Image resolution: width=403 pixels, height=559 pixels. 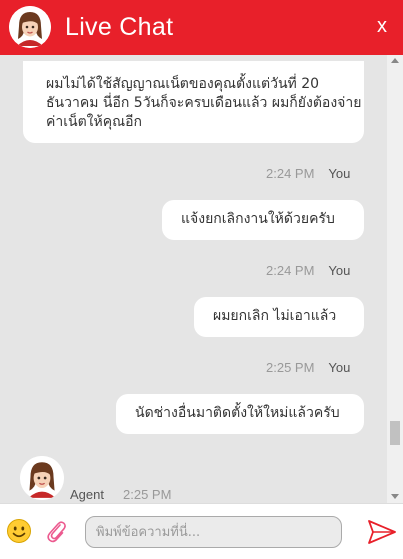 I want to click on chat-title: Live Chat, so click(x=119, y=27).